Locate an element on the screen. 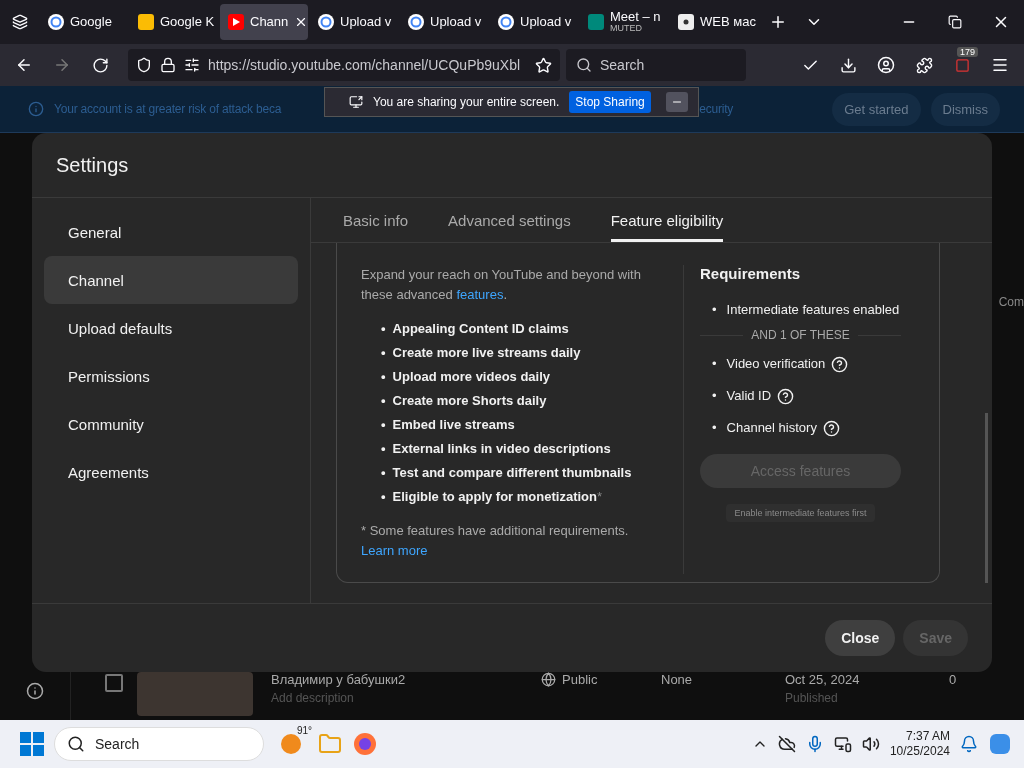  requirement-text: Intermediate features enabled is located at coordinates (813, 310).